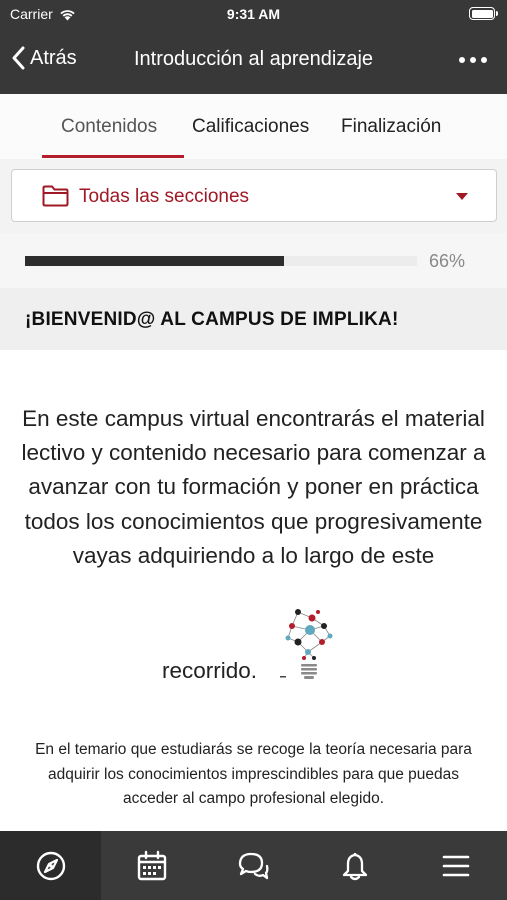 The image size is (507, 900). Describe the element at coordinates (154, 261) in the screenshot. I see `progress-fill` at that location.